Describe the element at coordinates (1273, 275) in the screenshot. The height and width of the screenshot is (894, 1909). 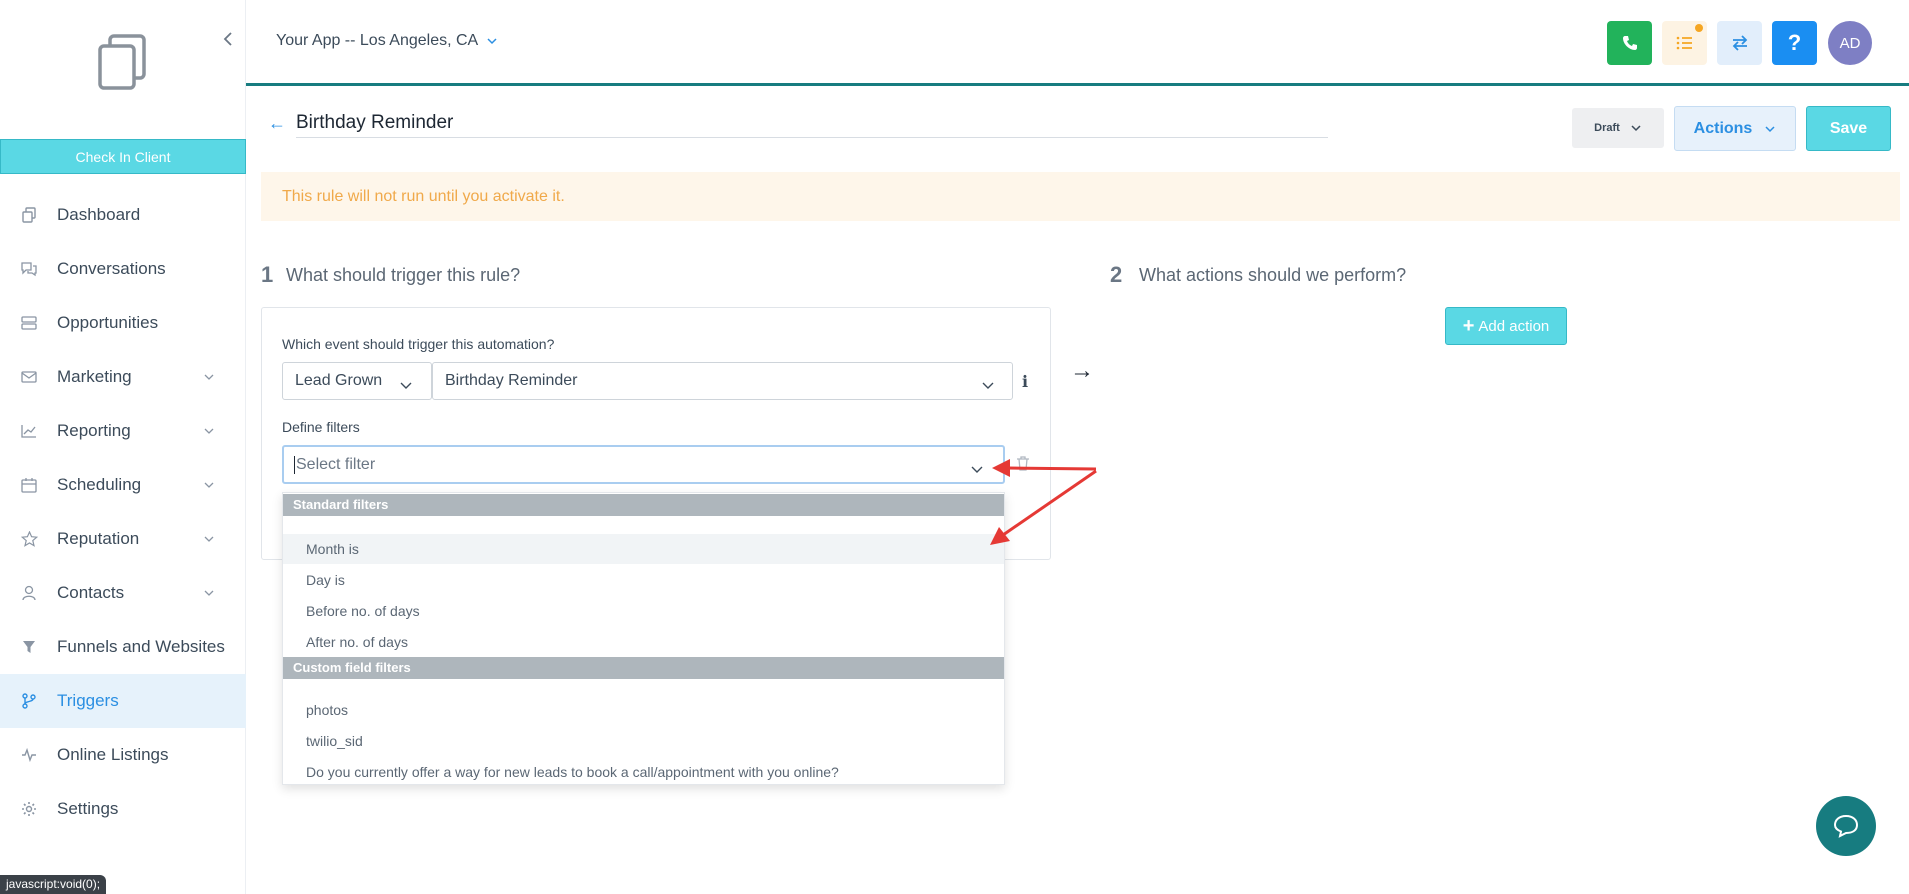
I see `actions-section-title: What actions should we perform?` at that location.